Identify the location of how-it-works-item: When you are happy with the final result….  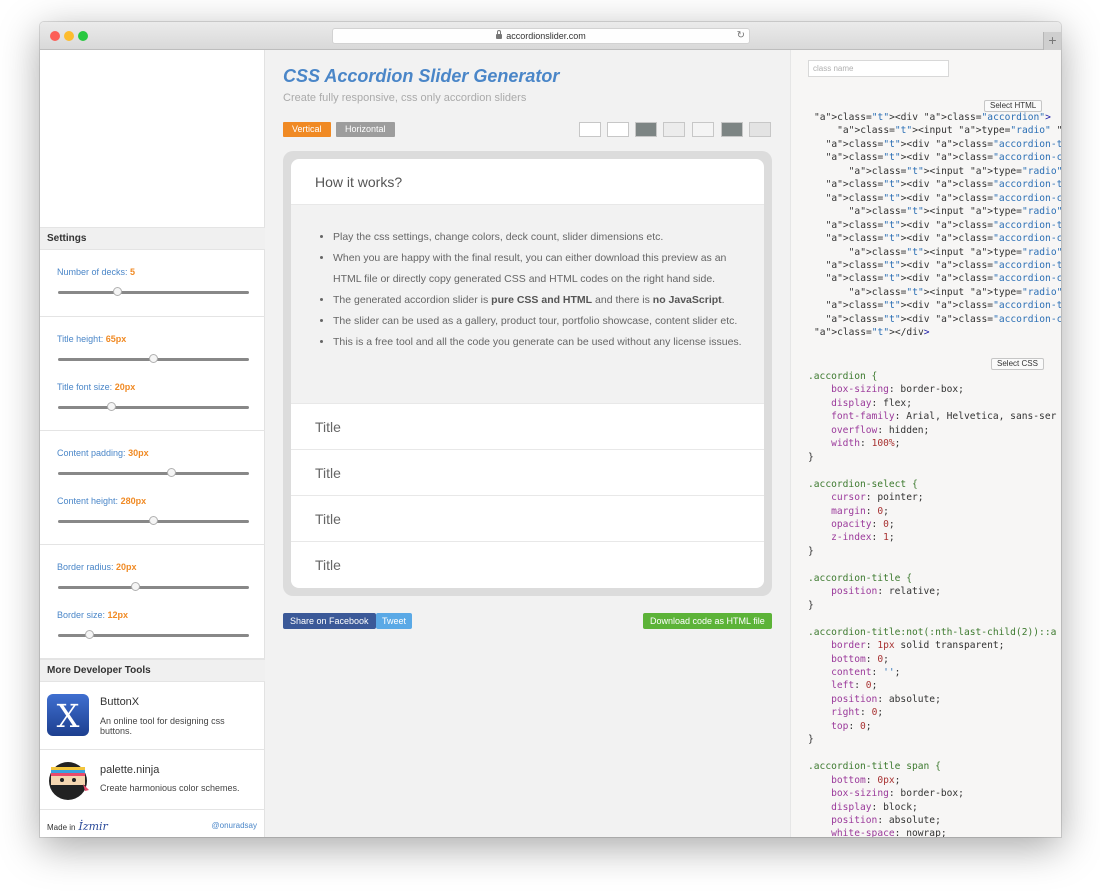
(540, 269).